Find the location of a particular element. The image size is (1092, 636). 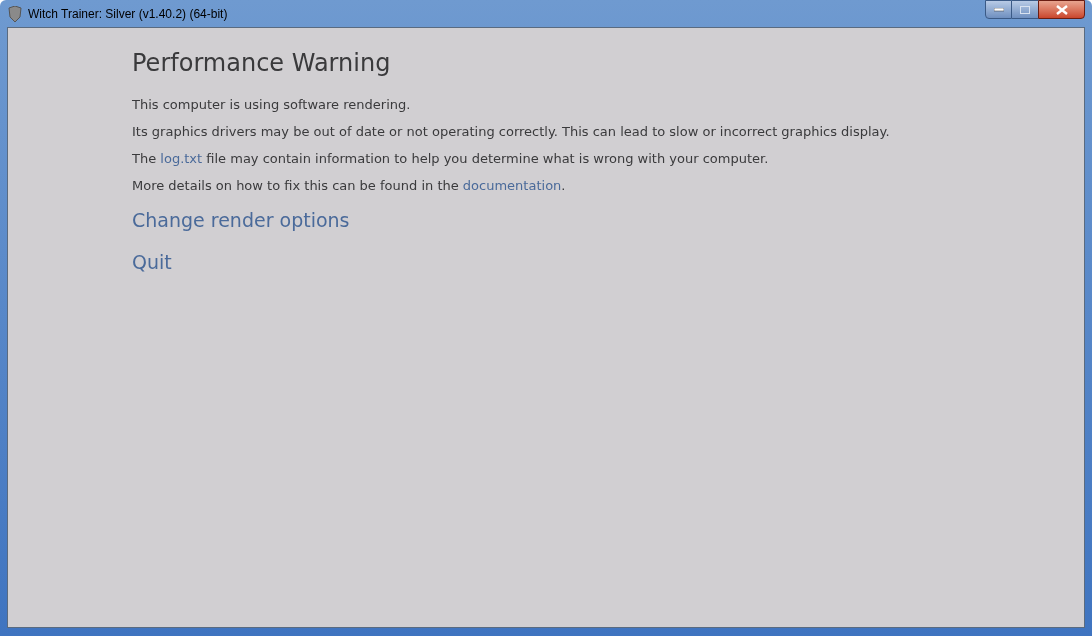

message-text: Its graphics drivers may be out of date or not operating correctly. This can lead to slow or incorrect graphics display. is located at coordinates (511, 131).